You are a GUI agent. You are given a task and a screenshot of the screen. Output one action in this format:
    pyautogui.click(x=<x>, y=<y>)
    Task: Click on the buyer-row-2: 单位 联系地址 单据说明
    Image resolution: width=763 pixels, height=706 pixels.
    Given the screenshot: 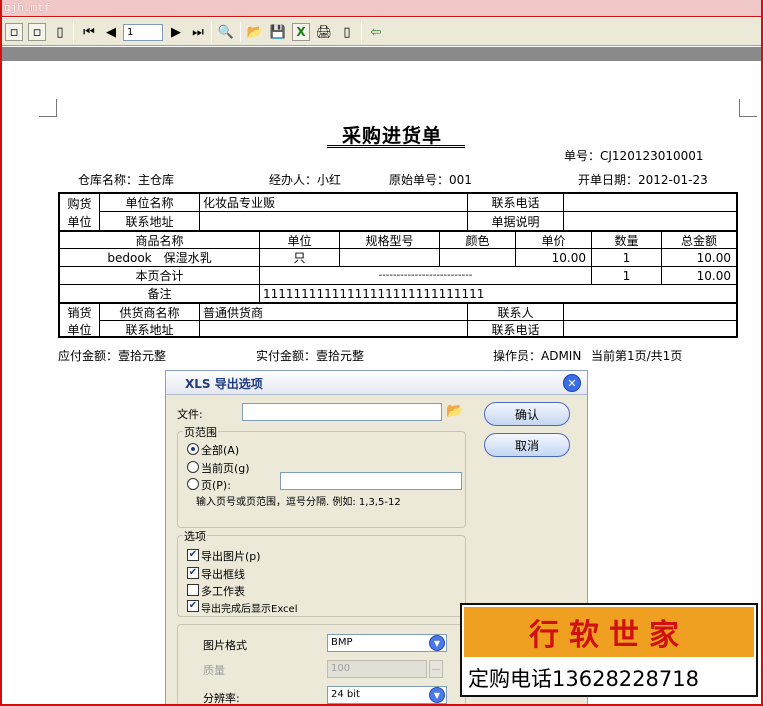 What is the action you would take?
    pyautogui.click(x=398, y=221)
    